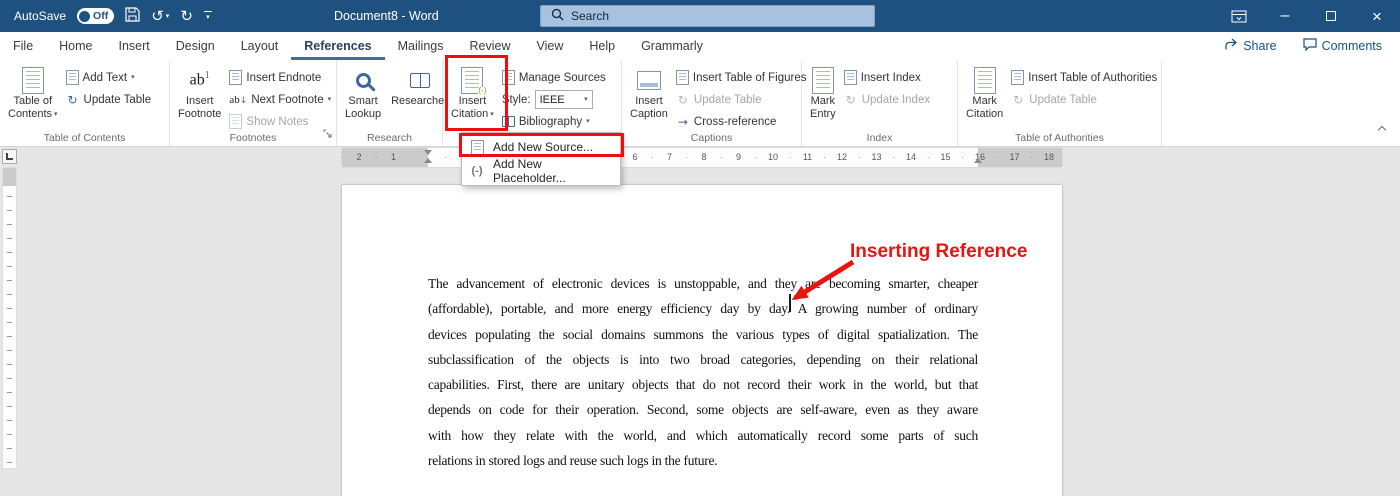  I want to click on insert-footnote-button: ab1 Insert Footnote, so click(199, 96).